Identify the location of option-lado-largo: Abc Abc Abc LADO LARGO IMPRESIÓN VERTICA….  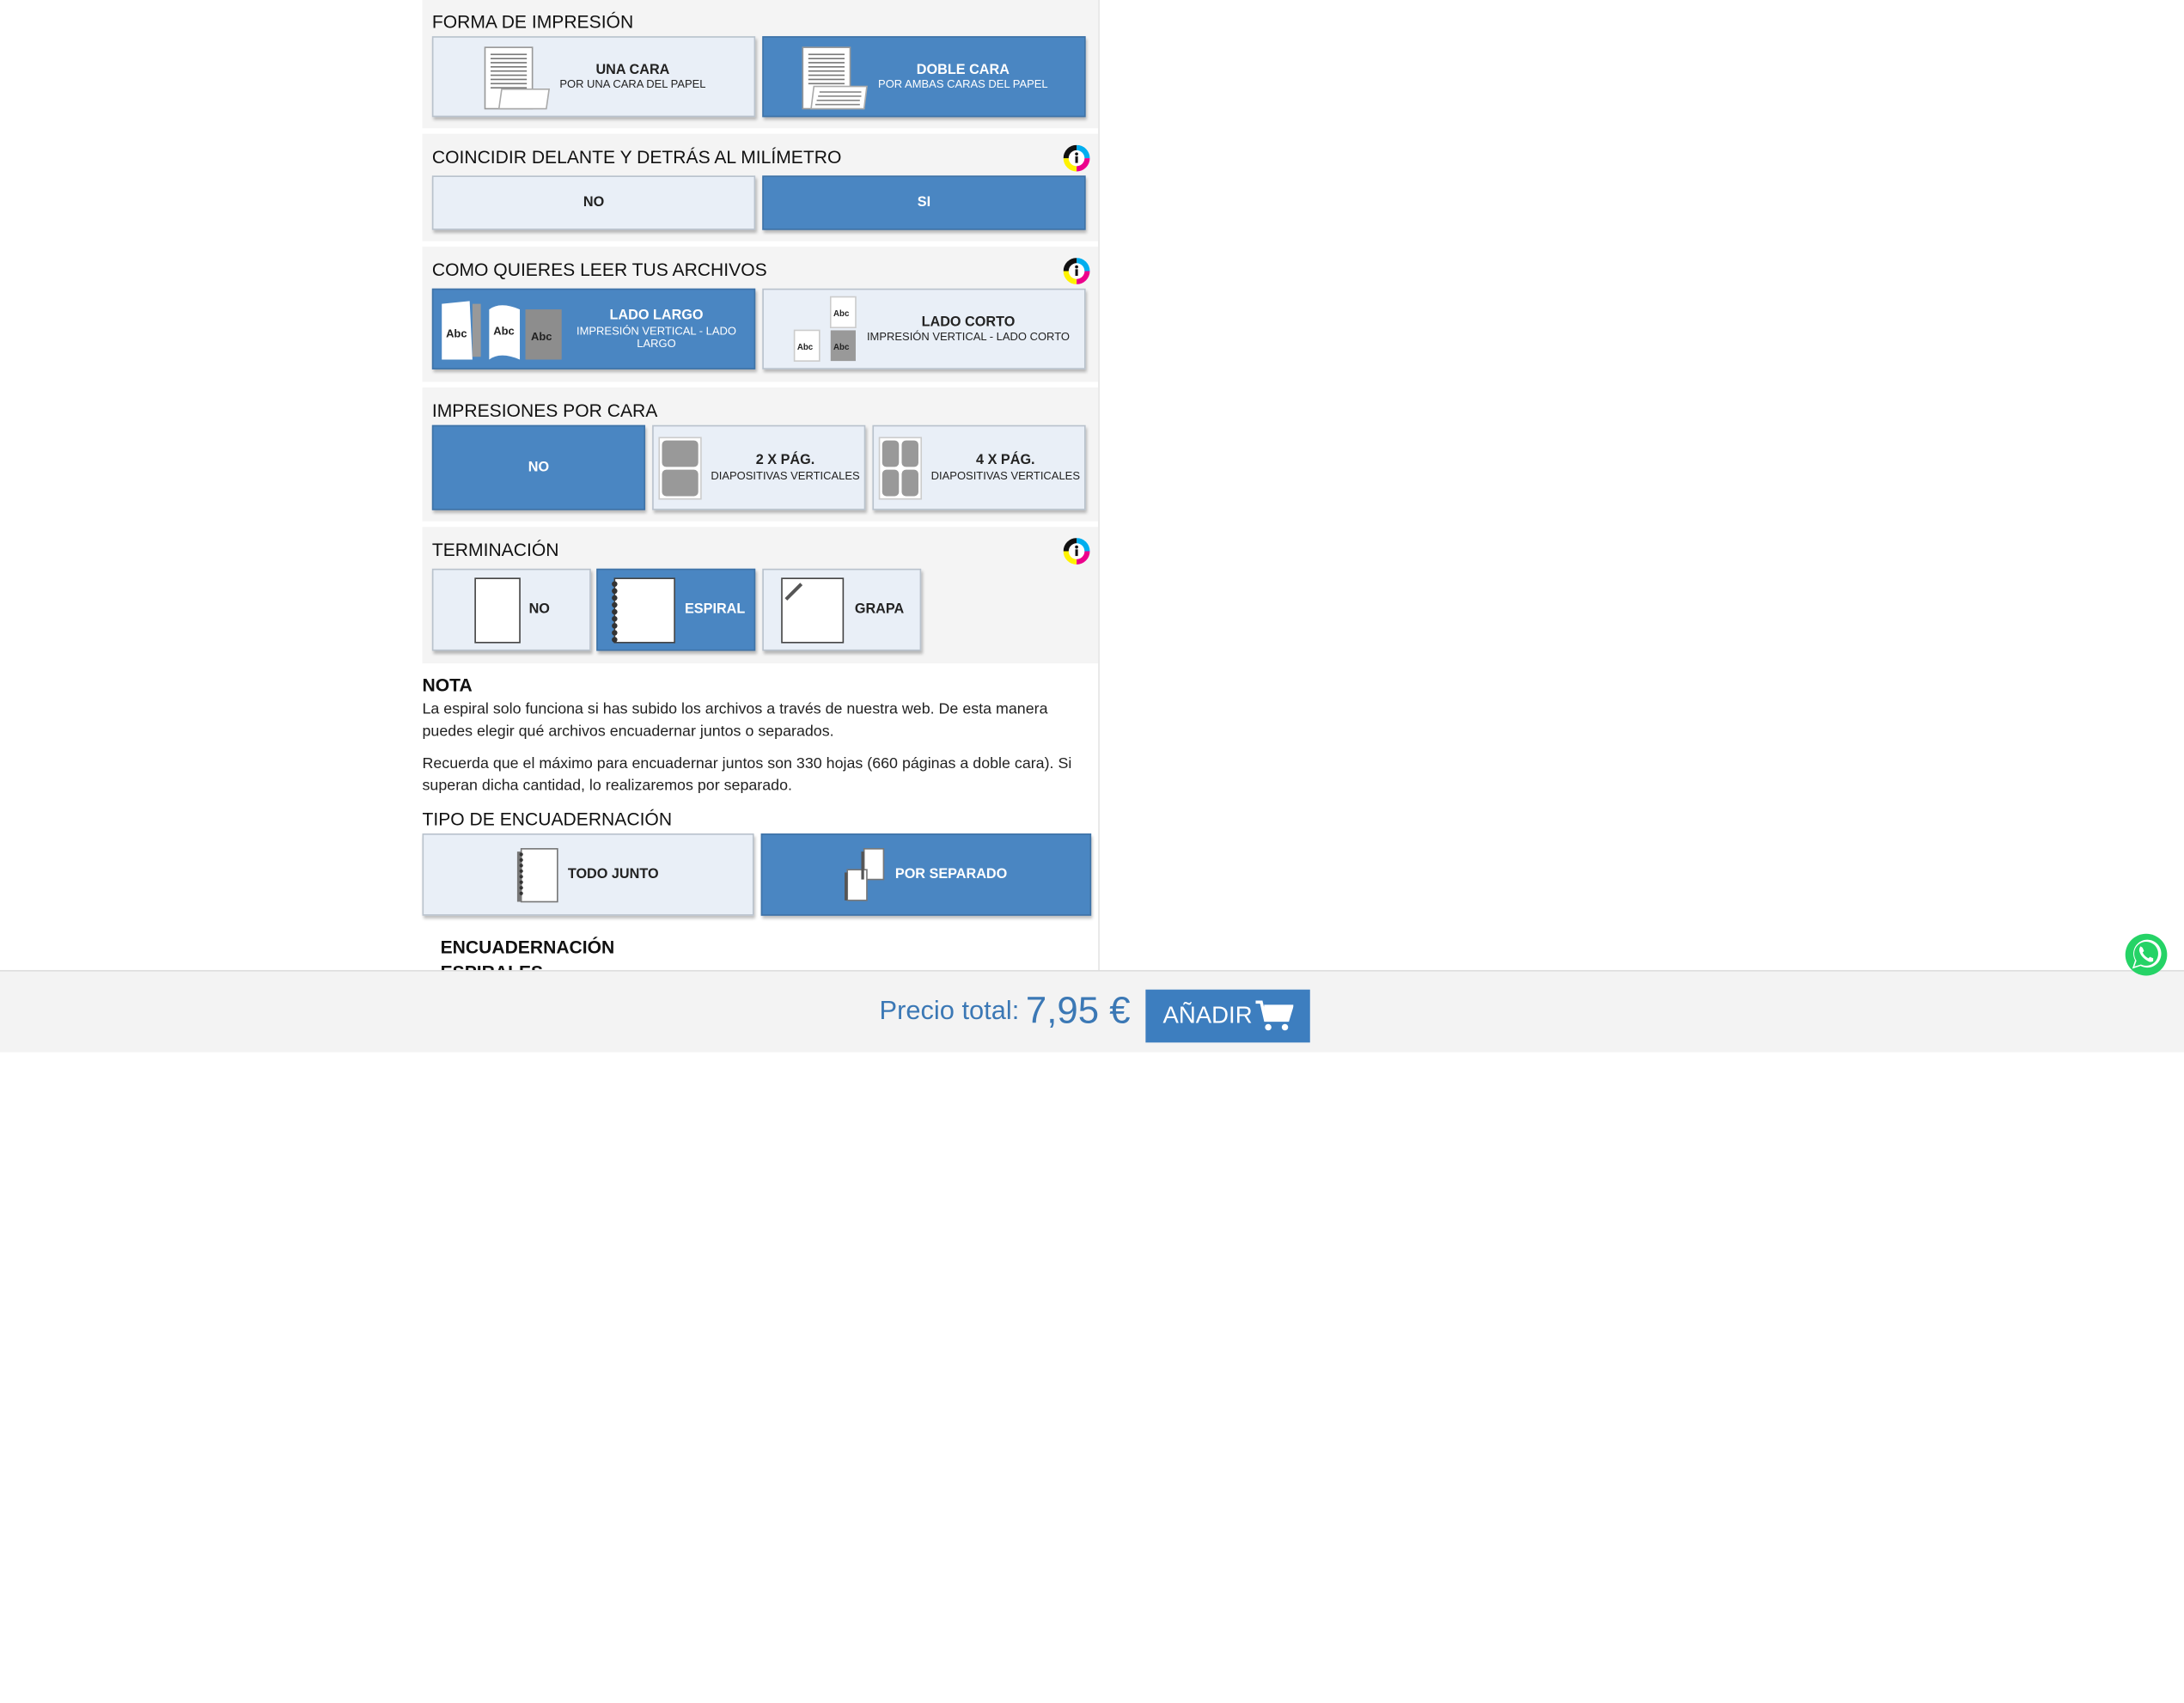
(593, 328).